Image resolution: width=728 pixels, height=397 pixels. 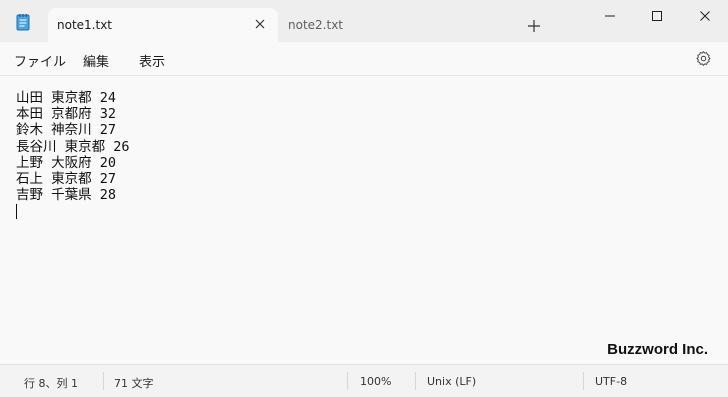 I want to click on title-bar: note1.txt note2.txt, so click(x=364, y=21).